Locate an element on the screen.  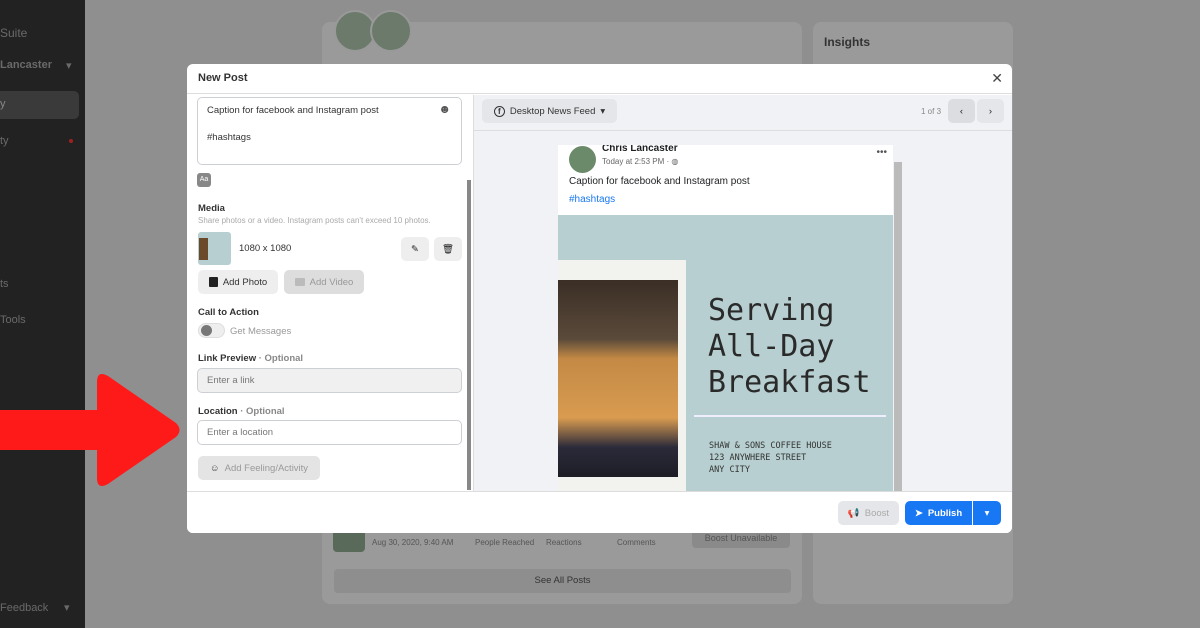
image-headline: Serving All-Day Breakfast is located at coordinates (789, 346).